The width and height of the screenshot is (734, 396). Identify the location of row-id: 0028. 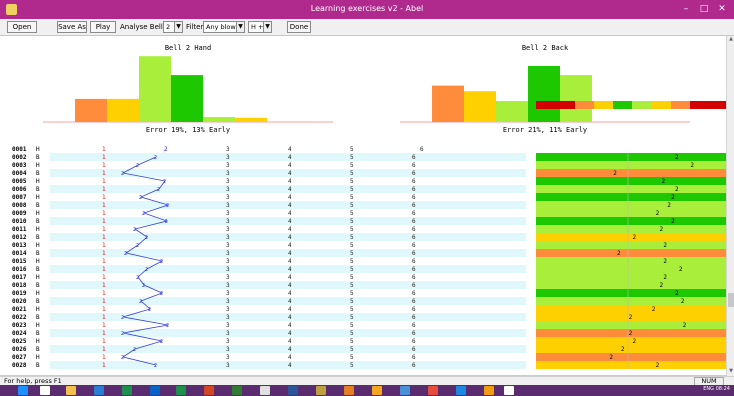
(19, 365).